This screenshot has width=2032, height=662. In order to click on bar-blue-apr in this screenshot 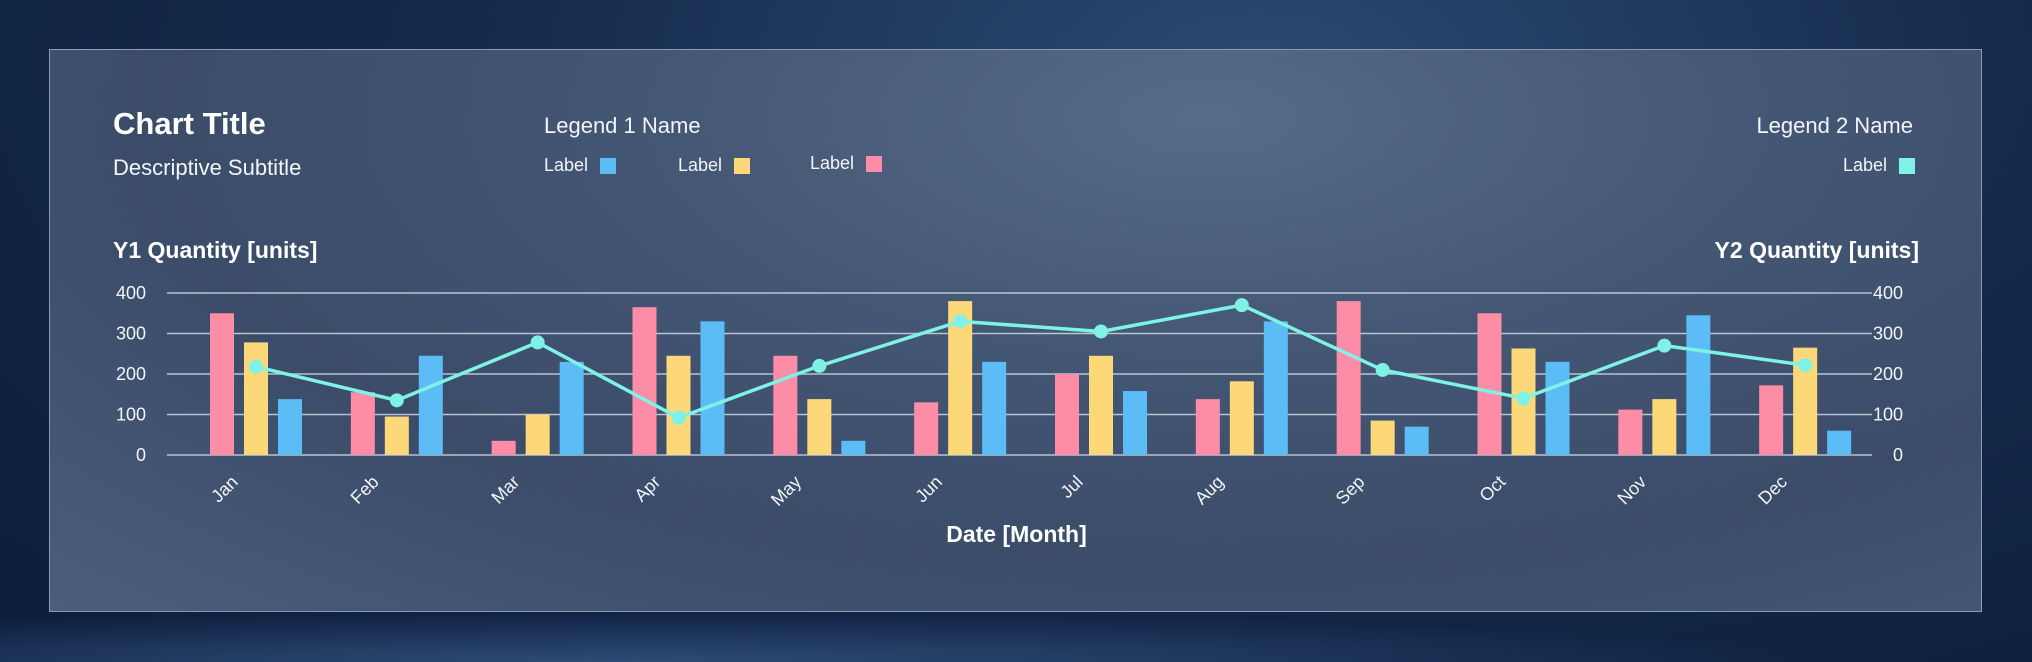, I will do `click(712, 388)`.